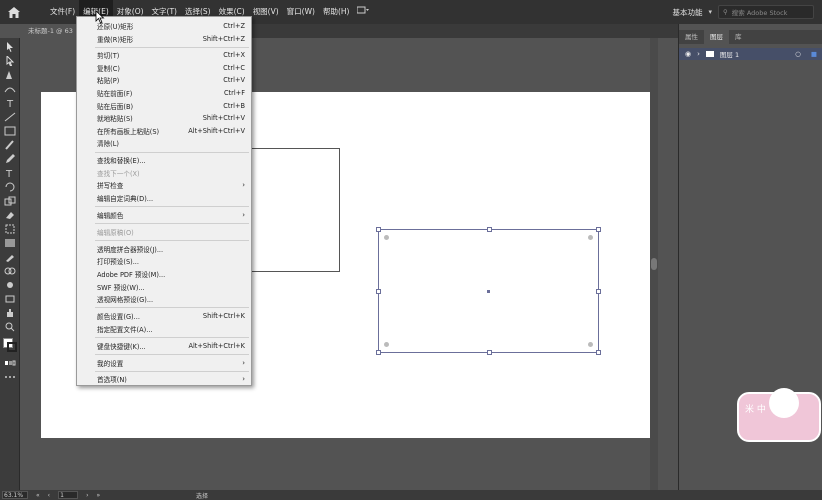  Describe the element at coordinates (165, 232) in the screenshot. I see `menu-item-edit-original: 编辑原稿(O)` at that location.